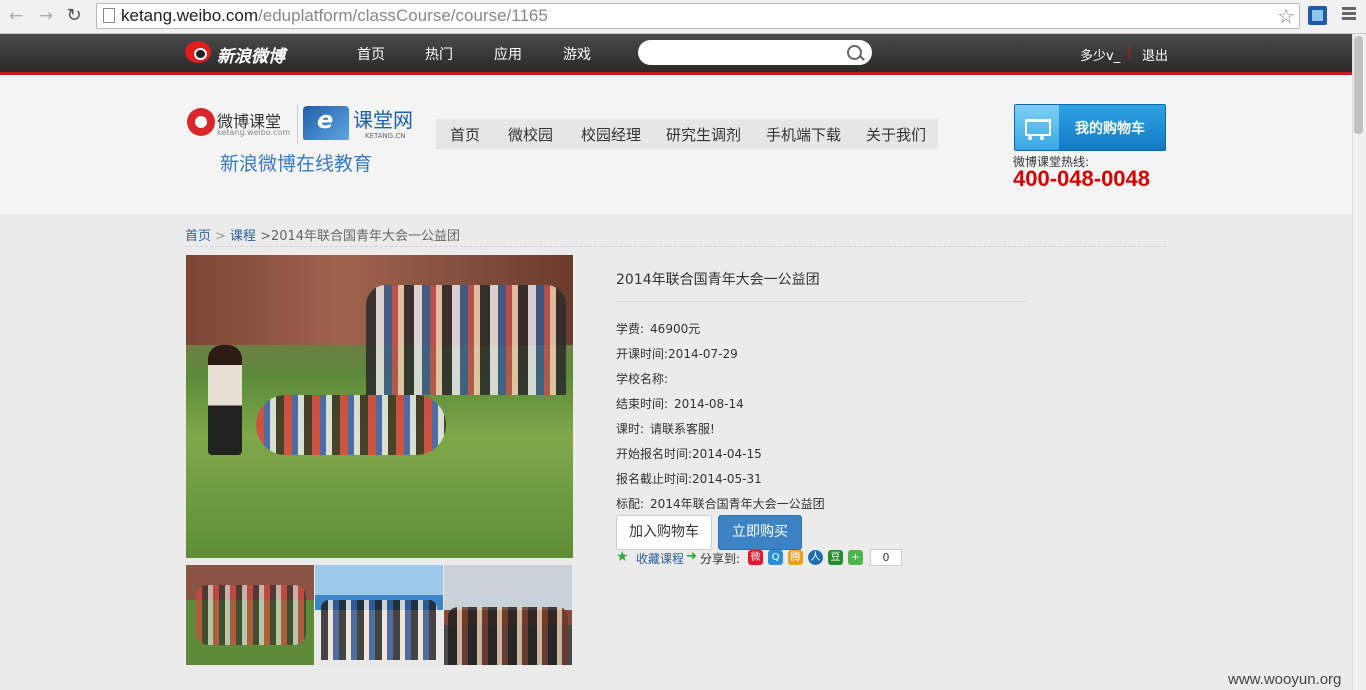  I want to click on page-icon, so click(109, 15).